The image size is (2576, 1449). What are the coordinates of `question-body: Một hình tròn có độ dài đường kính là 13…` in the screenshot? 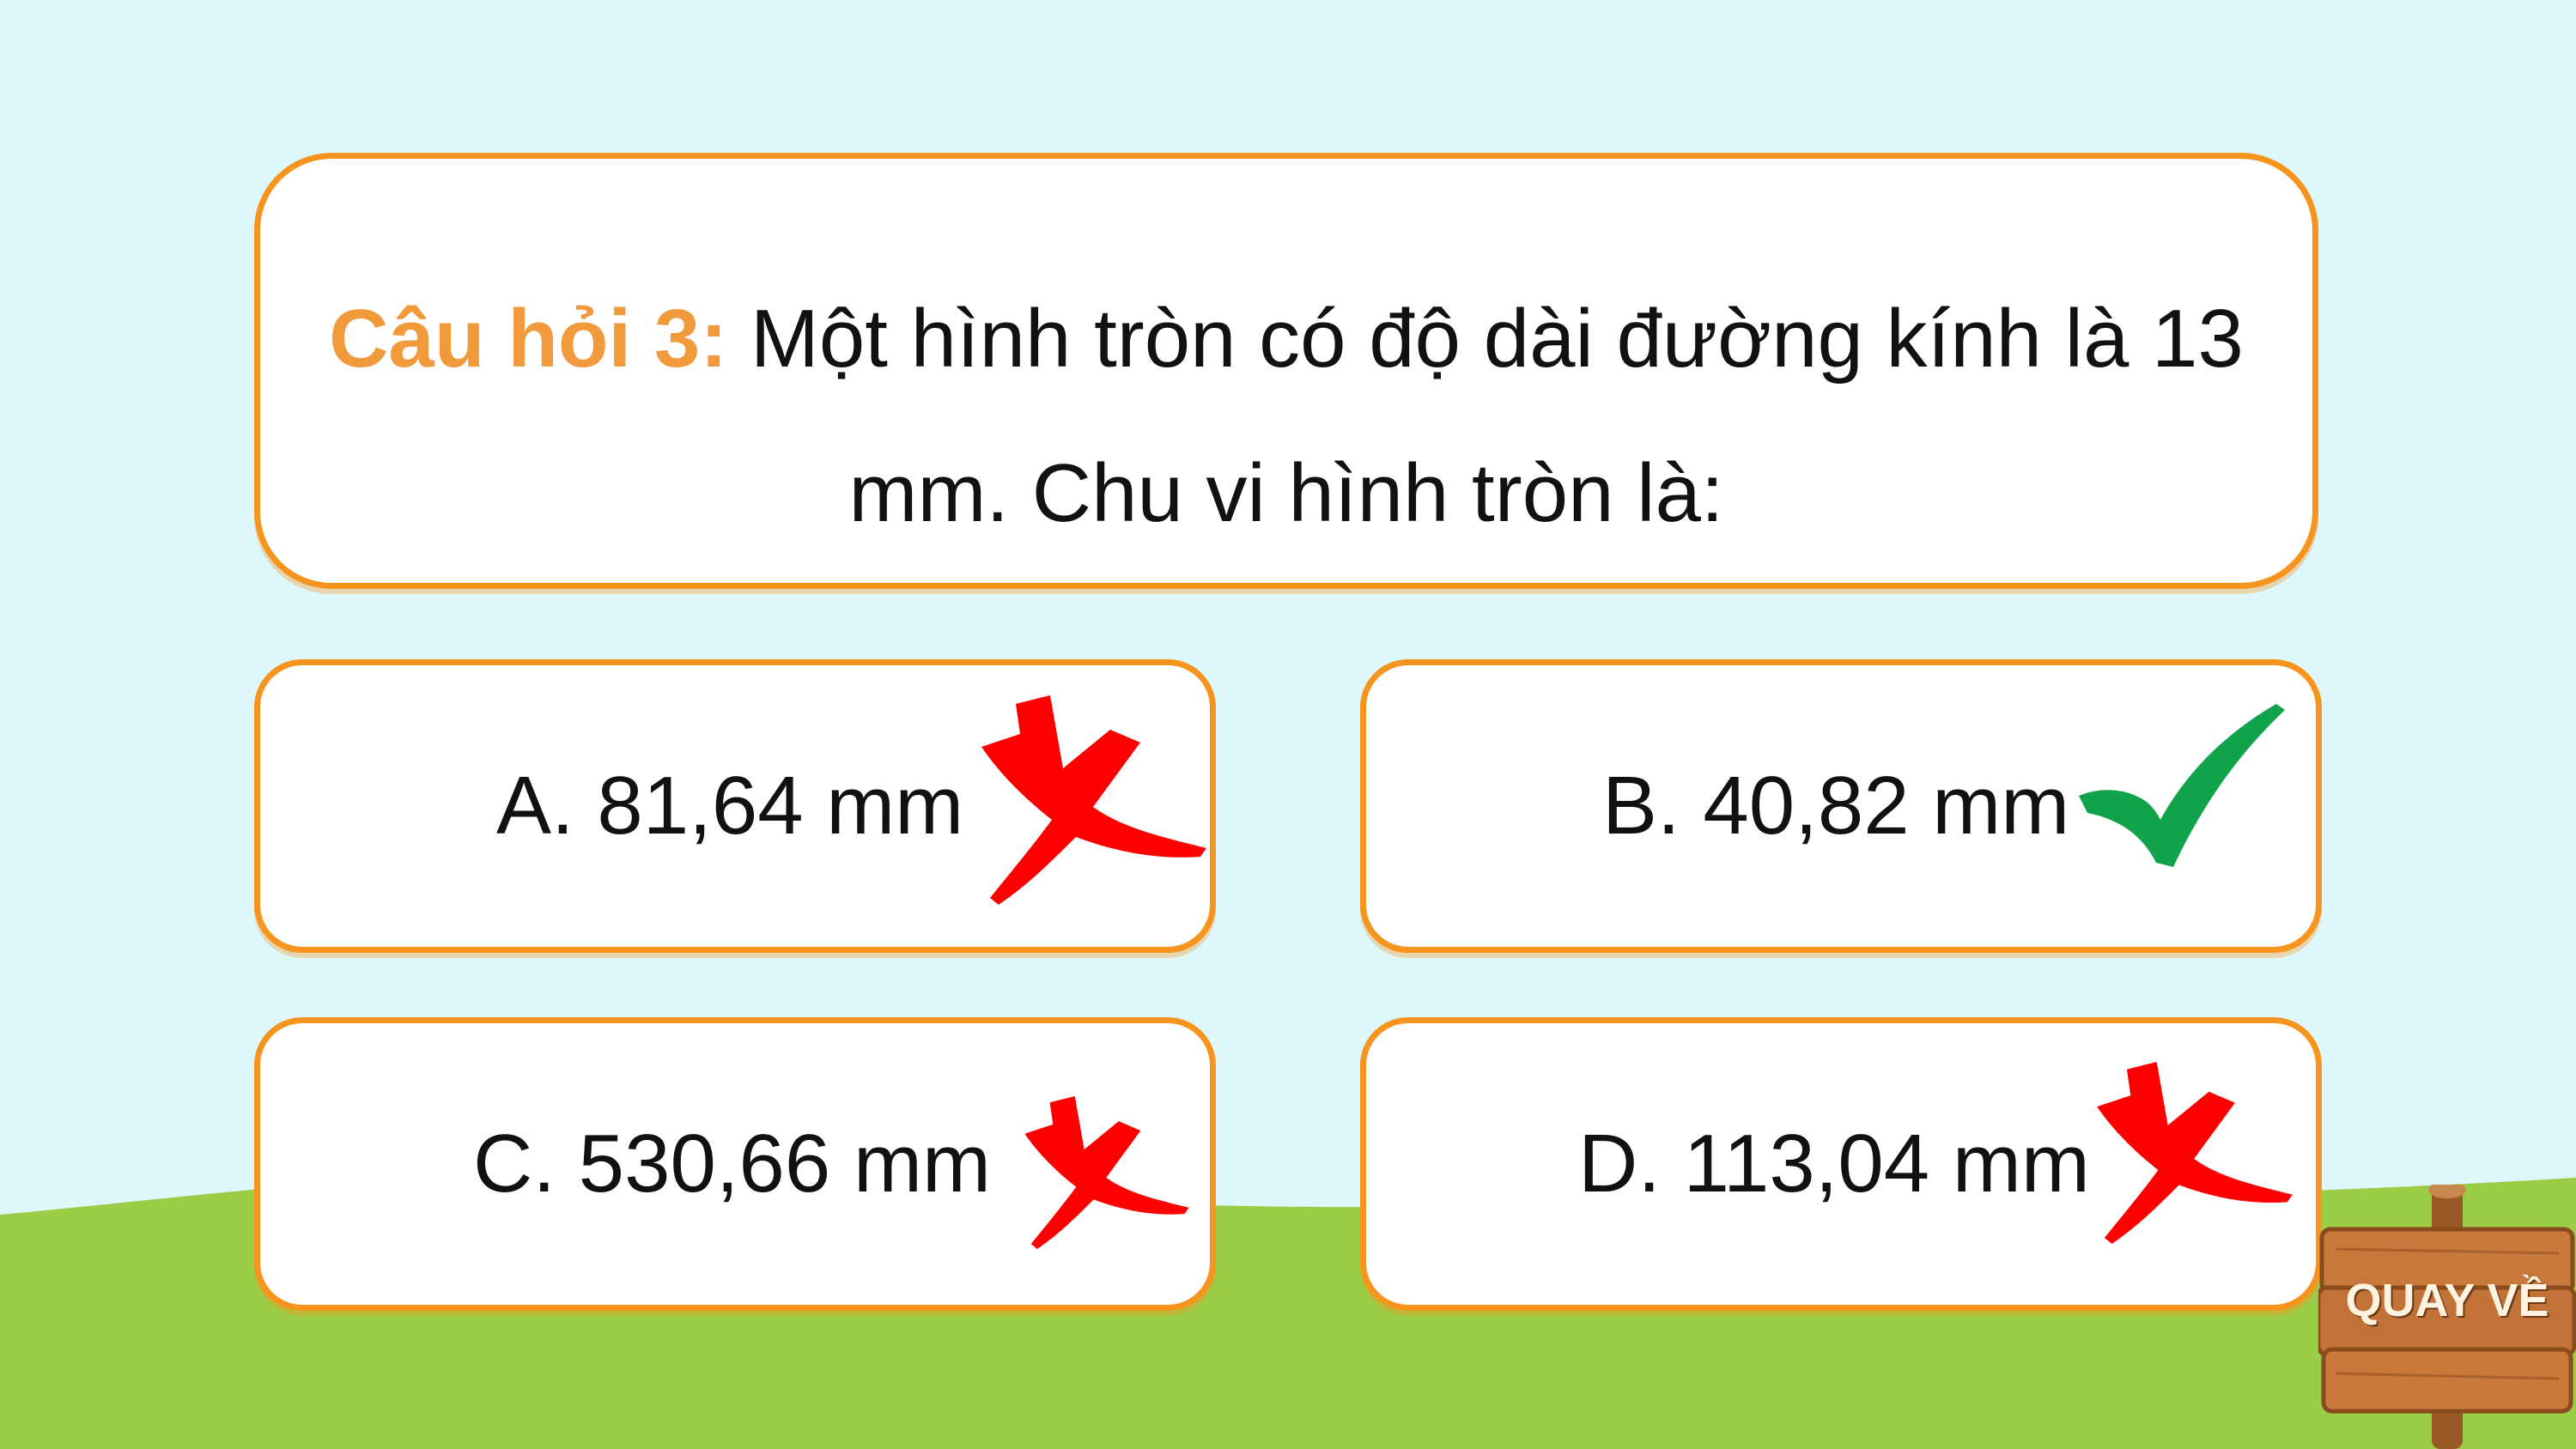 It's located at (1497, 416).